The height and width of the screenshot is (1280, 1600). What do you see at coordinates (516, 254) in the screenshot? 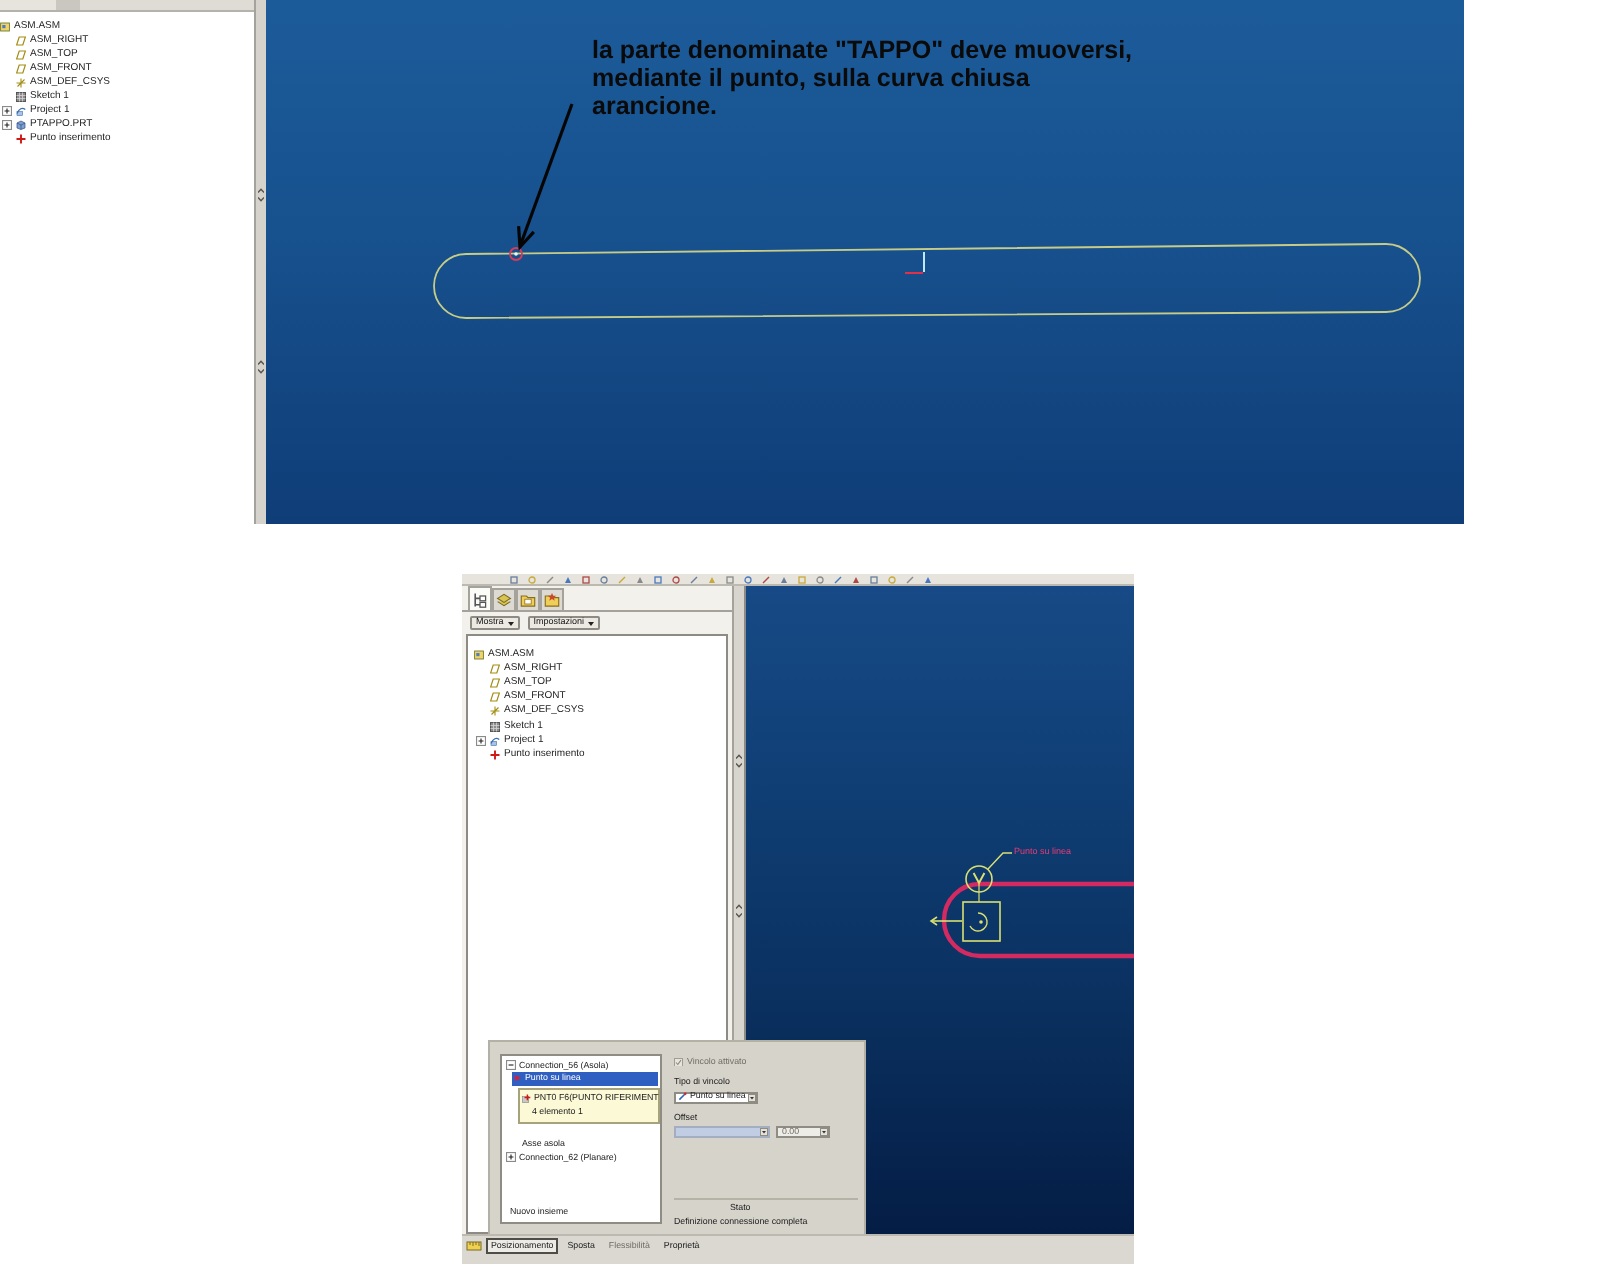
I see `point-marker-icon` at bounding box center [516, 254].